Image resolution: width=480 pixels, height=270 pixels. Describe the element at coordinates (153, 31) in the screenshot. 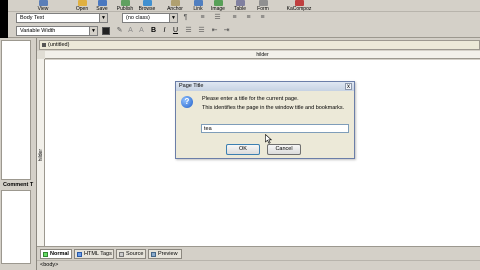

I see `bold-button: B` at that location.